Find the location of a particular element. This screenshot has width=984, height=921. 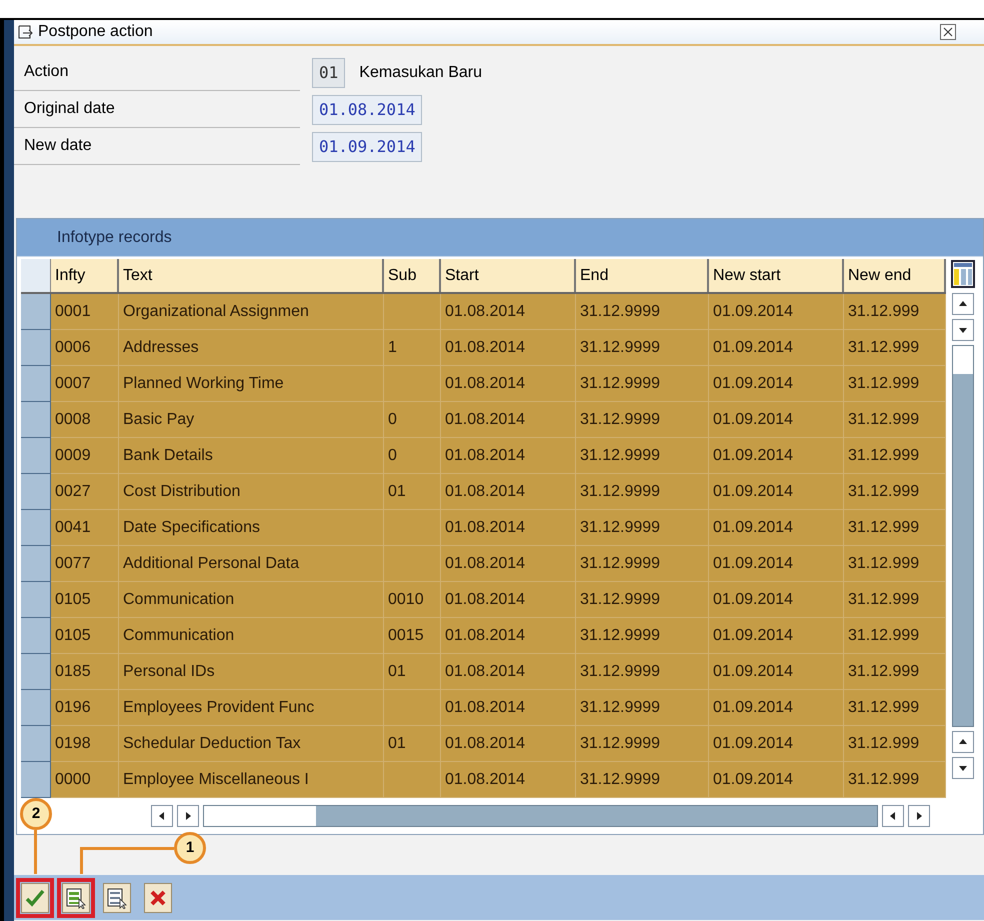

table-cell is located at coordinates (412, 780).